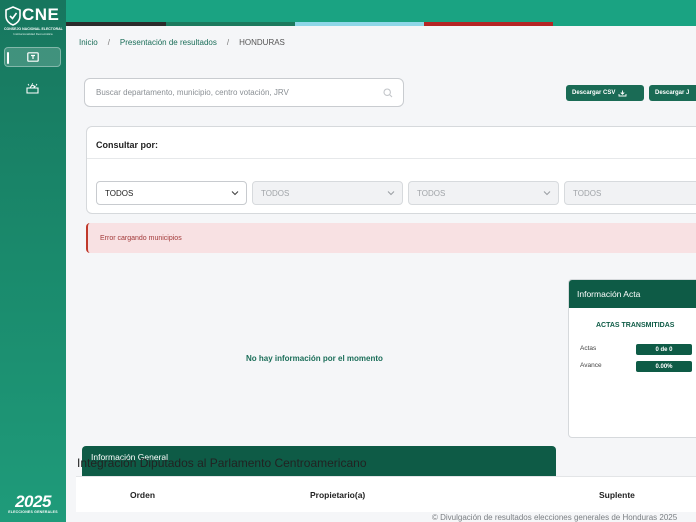 Image resolution: width=696 pixels, height=522 pixels. Describe the element at coordinates (314, 358) in the screenshot. I see `empty-state-message: No hay información por el momento` at that location.